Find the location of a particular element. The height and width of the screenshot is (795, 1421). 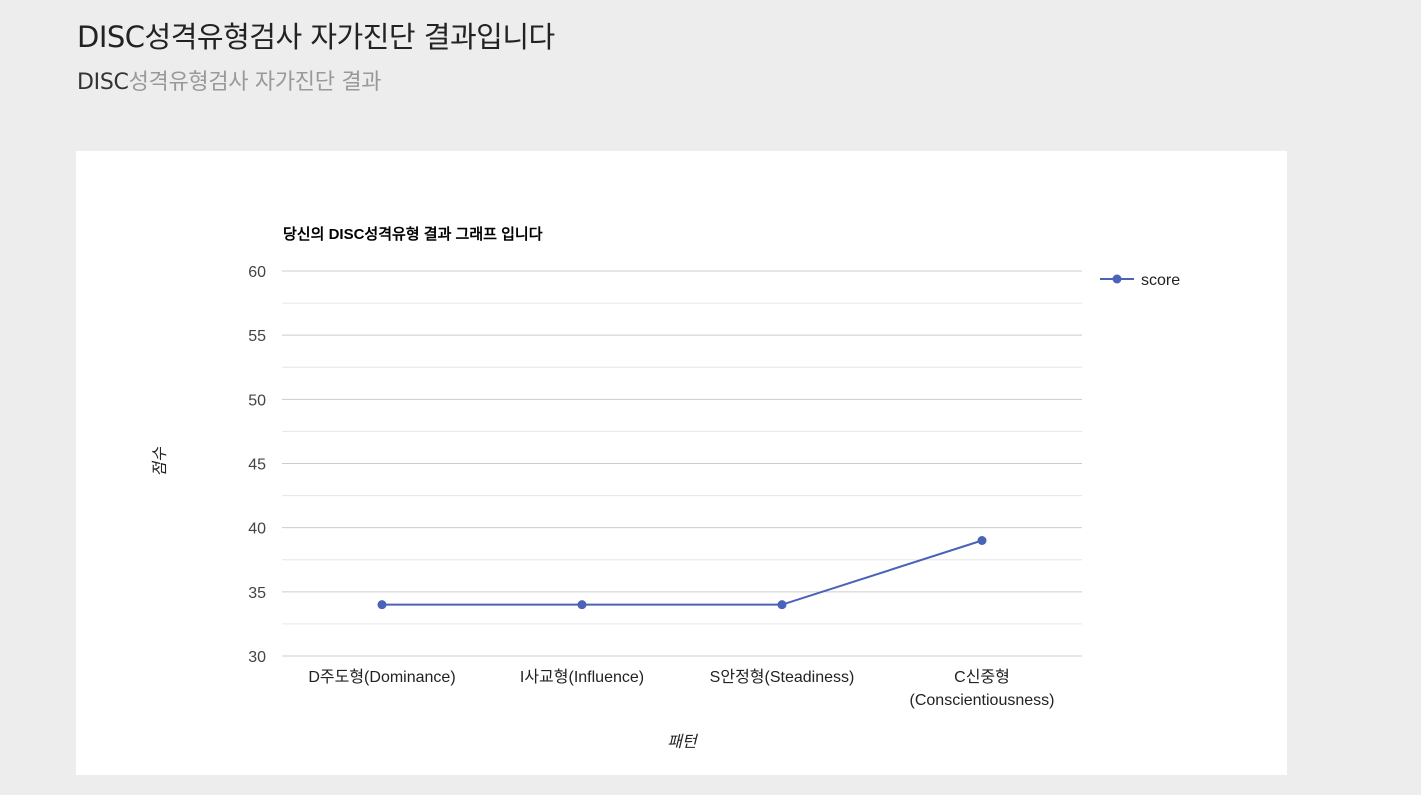

x-tick-label: C신중형 is located at coordinates (982, 677).